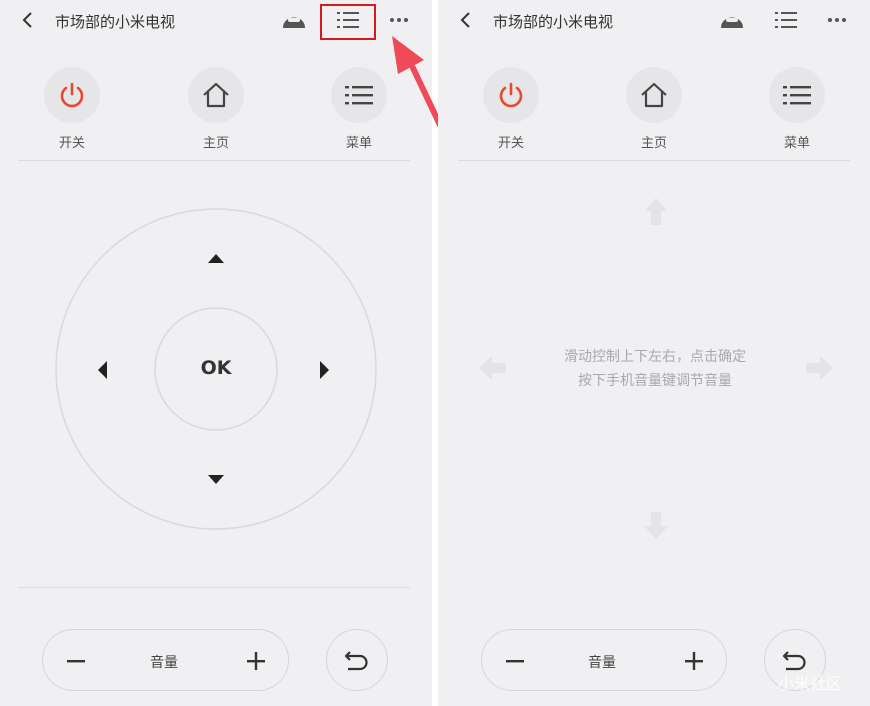 The image size is (870, 706). I want to click on touch-arrow-left-icon, so click(492, 368).